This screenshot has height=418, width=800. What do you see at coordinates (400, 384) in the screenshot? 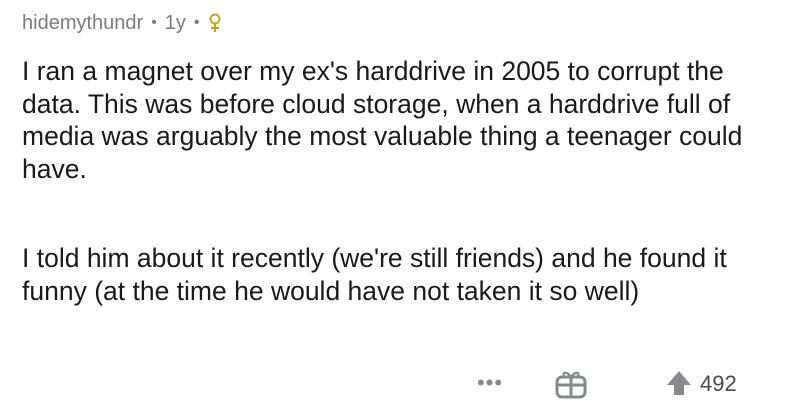
I see `comment-actions: ••• 492` at bounding box center [400, 384].